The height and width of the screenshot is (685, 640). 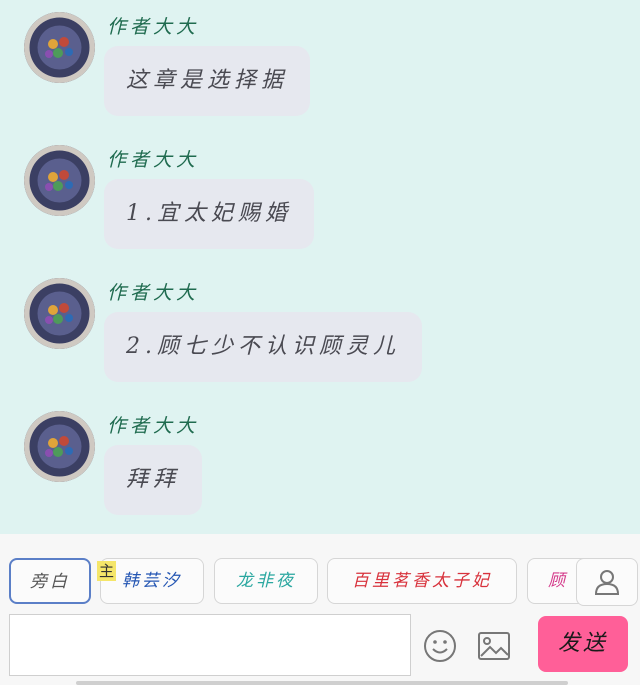 I want to click on role-button-baili-mingxiang: 百里茗香太子妃, so click(x=422, y=581).